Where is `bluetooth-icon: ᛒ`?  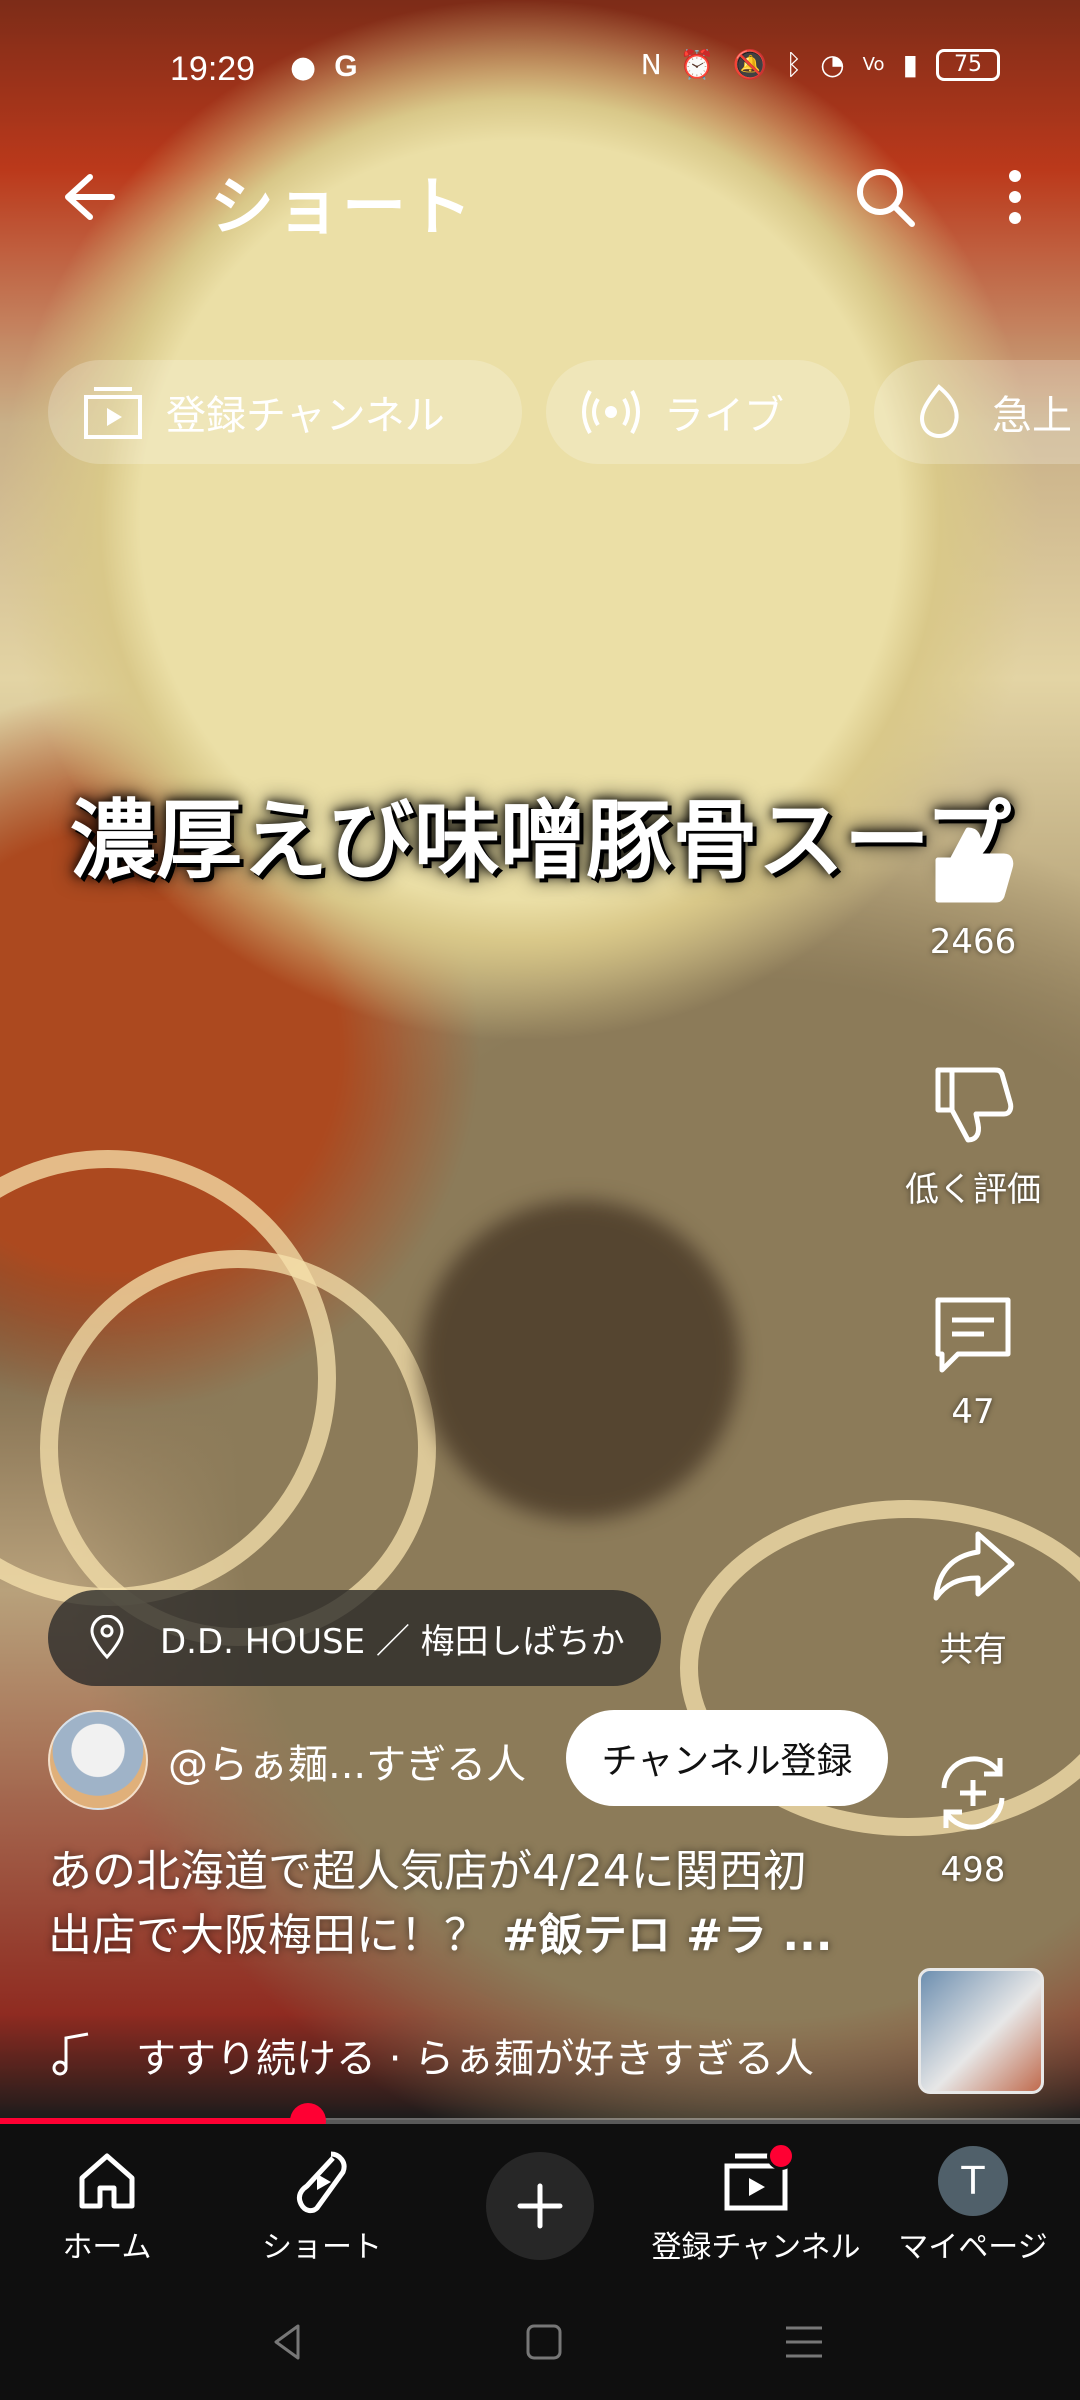
bluetooth-icon: ᛒ is located at coordinates (794, 64).